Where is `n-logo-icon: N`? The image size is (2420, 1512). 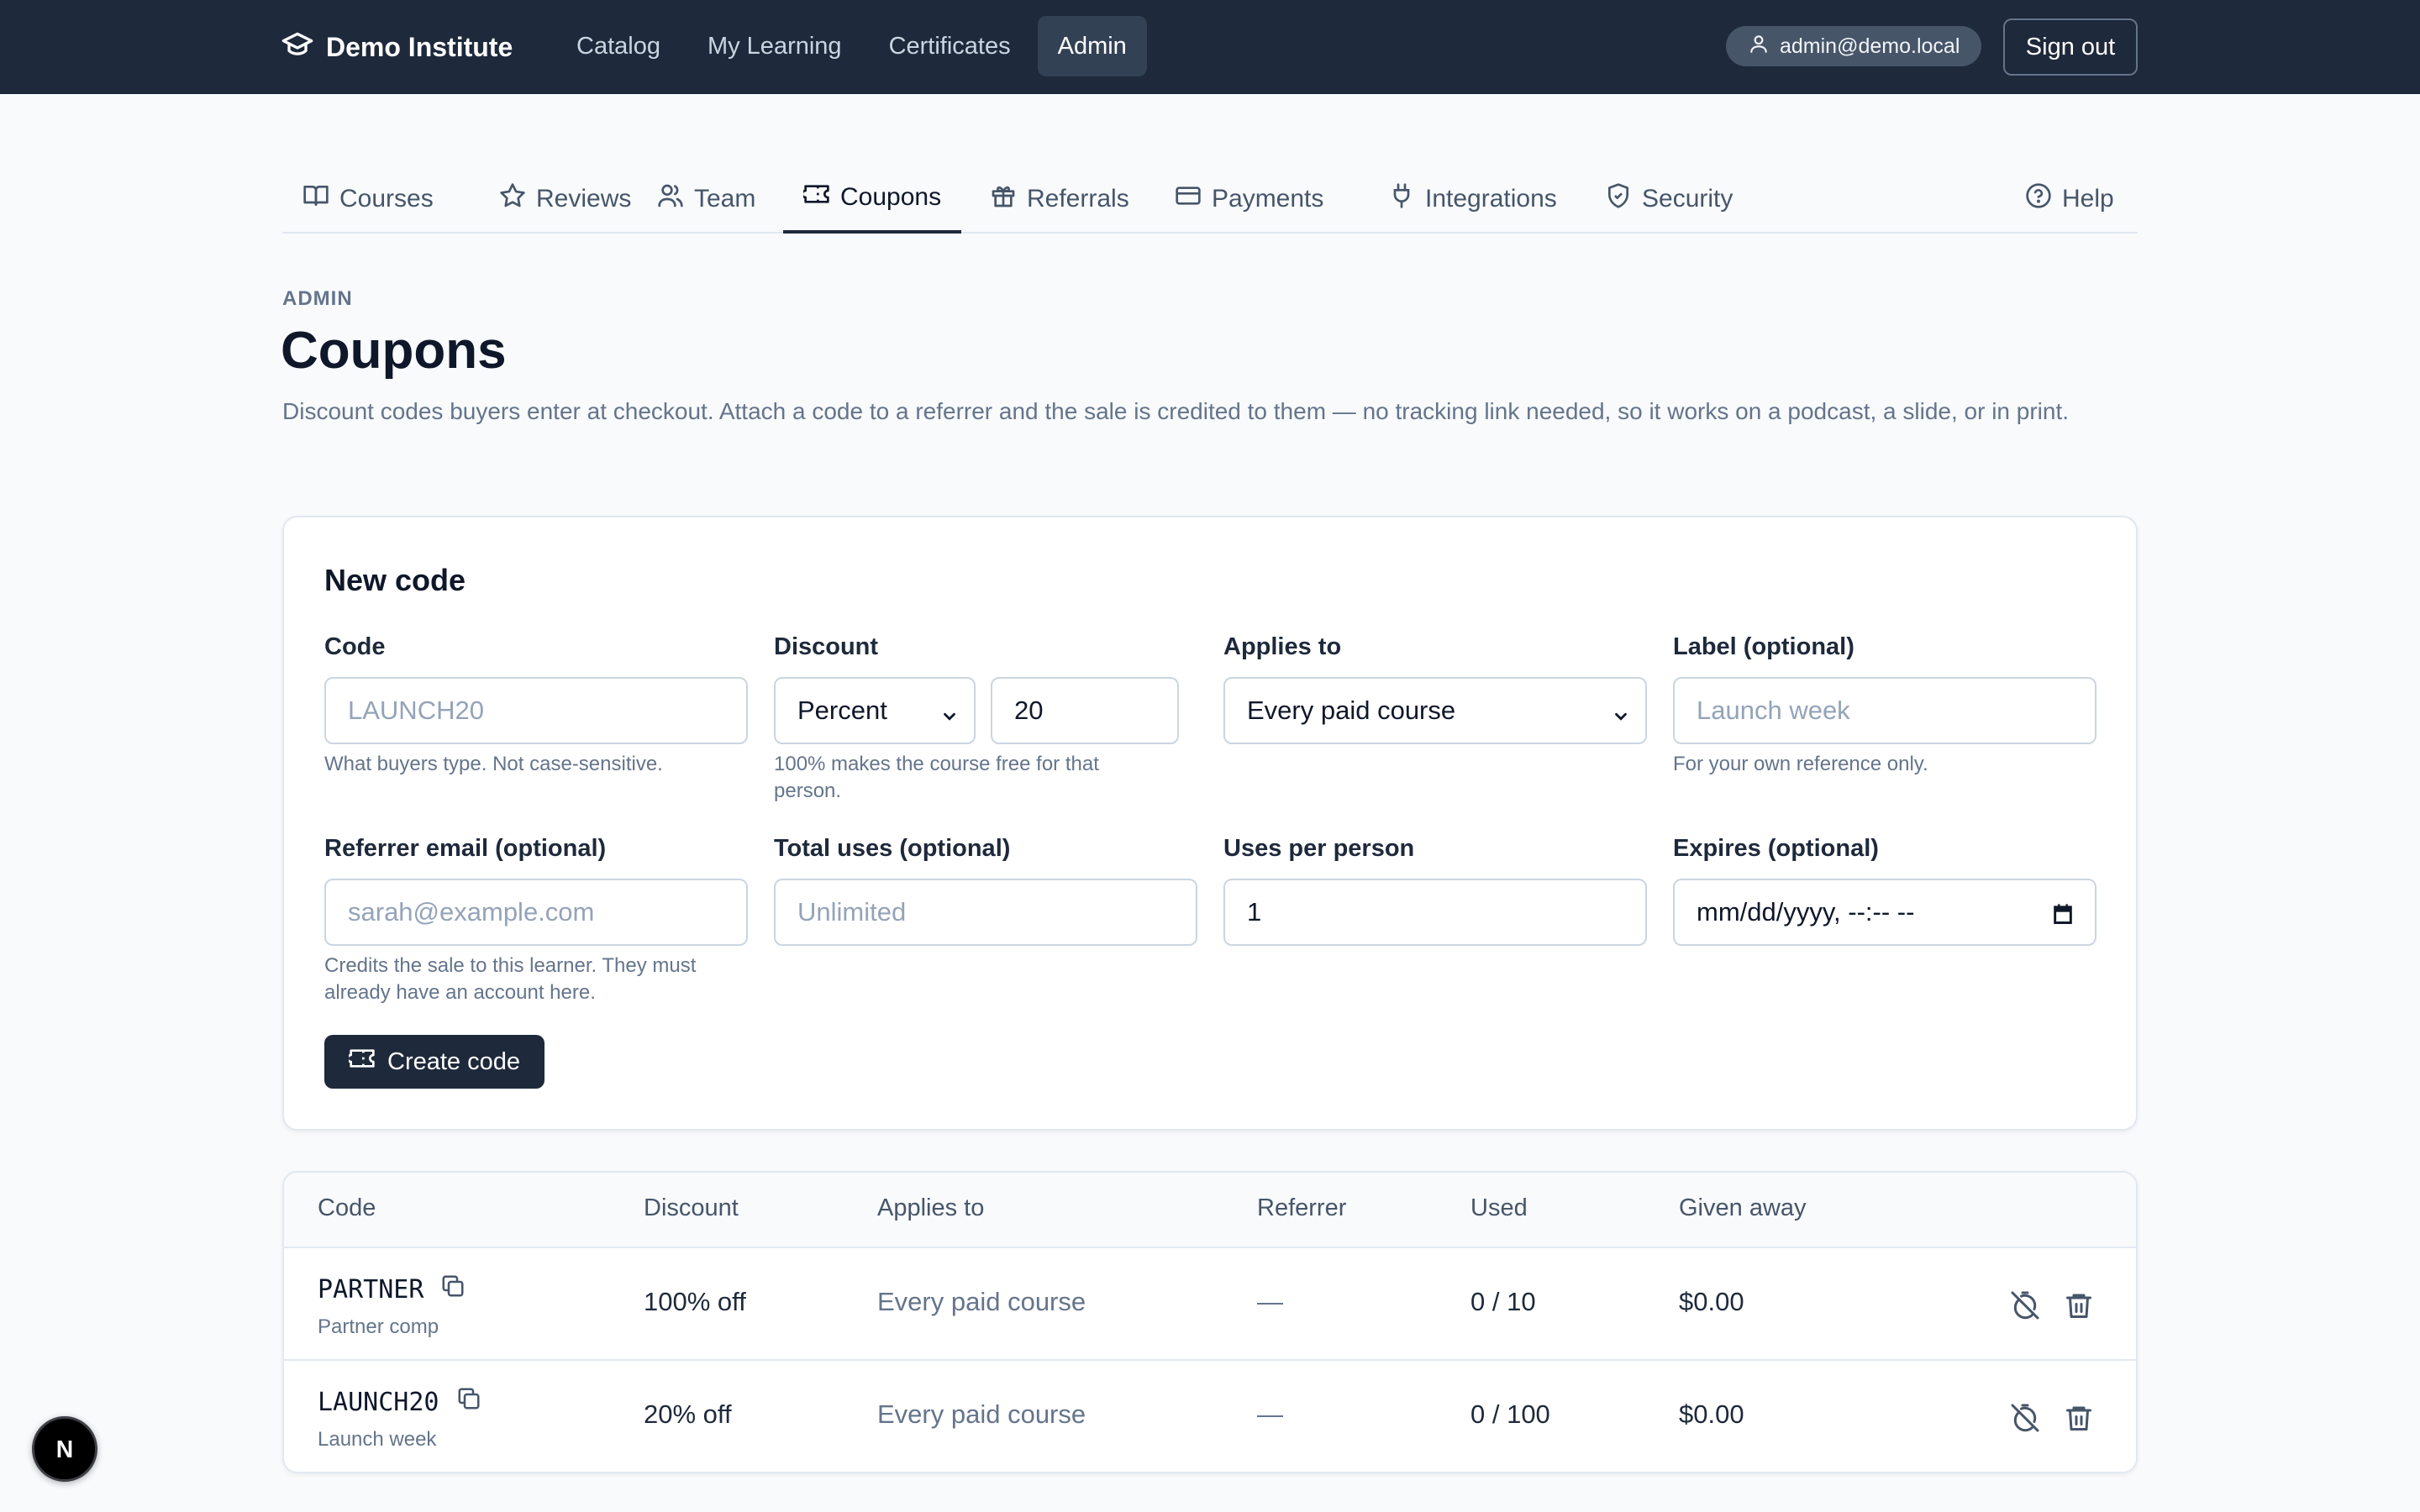 n-logo-icon: N is located at coordinates (64, 1449).